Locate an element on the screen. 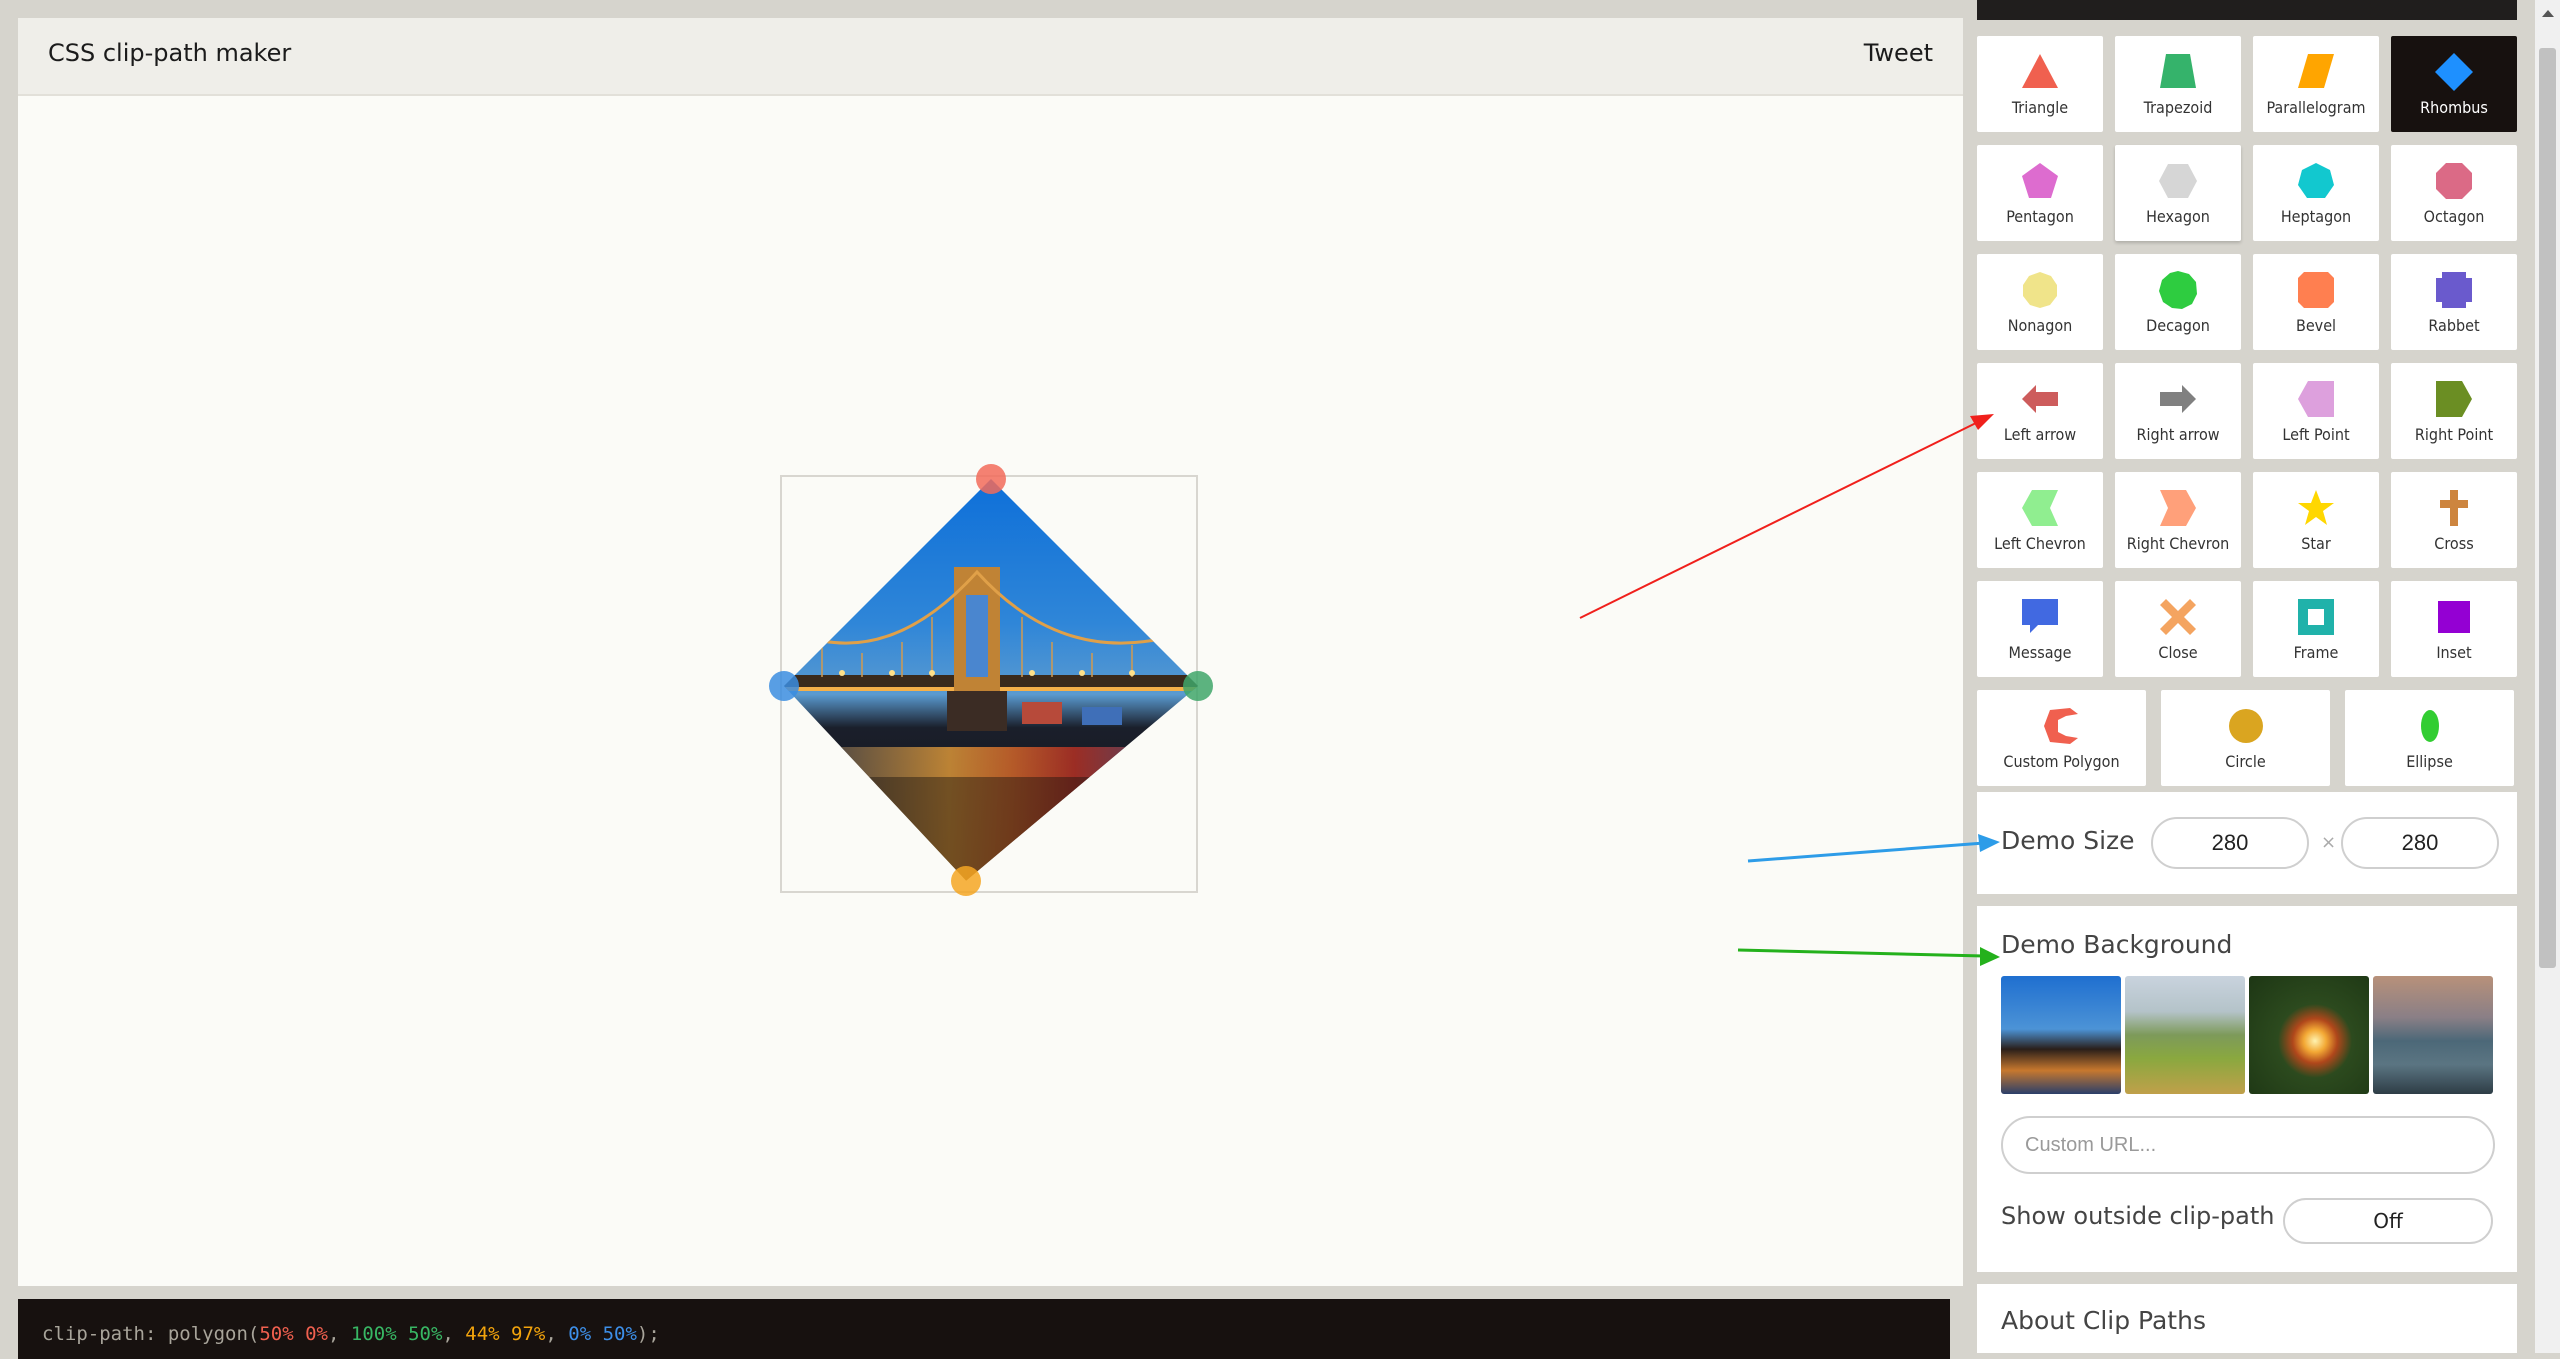 This screenshot has height=1359, width=2560. green-valley-thumbnail is located at coordinates (2185, 1035).